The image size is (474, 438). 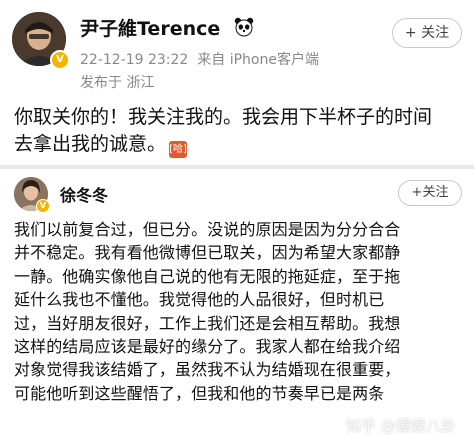 What do you see at coordinates (427, 33) in the screenshot?
I see `follow-button: + 关注` at bounding box center [427, 33].